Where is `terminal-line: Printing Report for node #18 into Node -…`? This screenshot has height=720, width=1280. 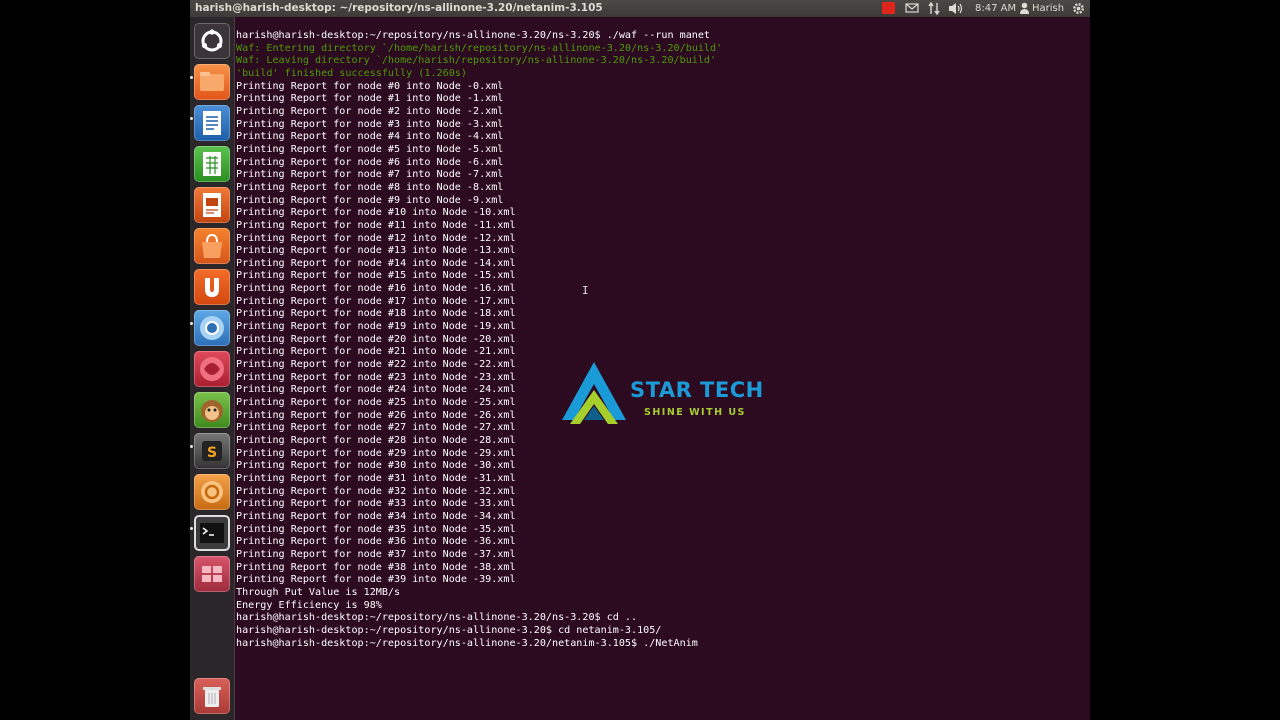 terminal-line: Printing Report for node #18 into Node -… is located at coordinates (376, 314).